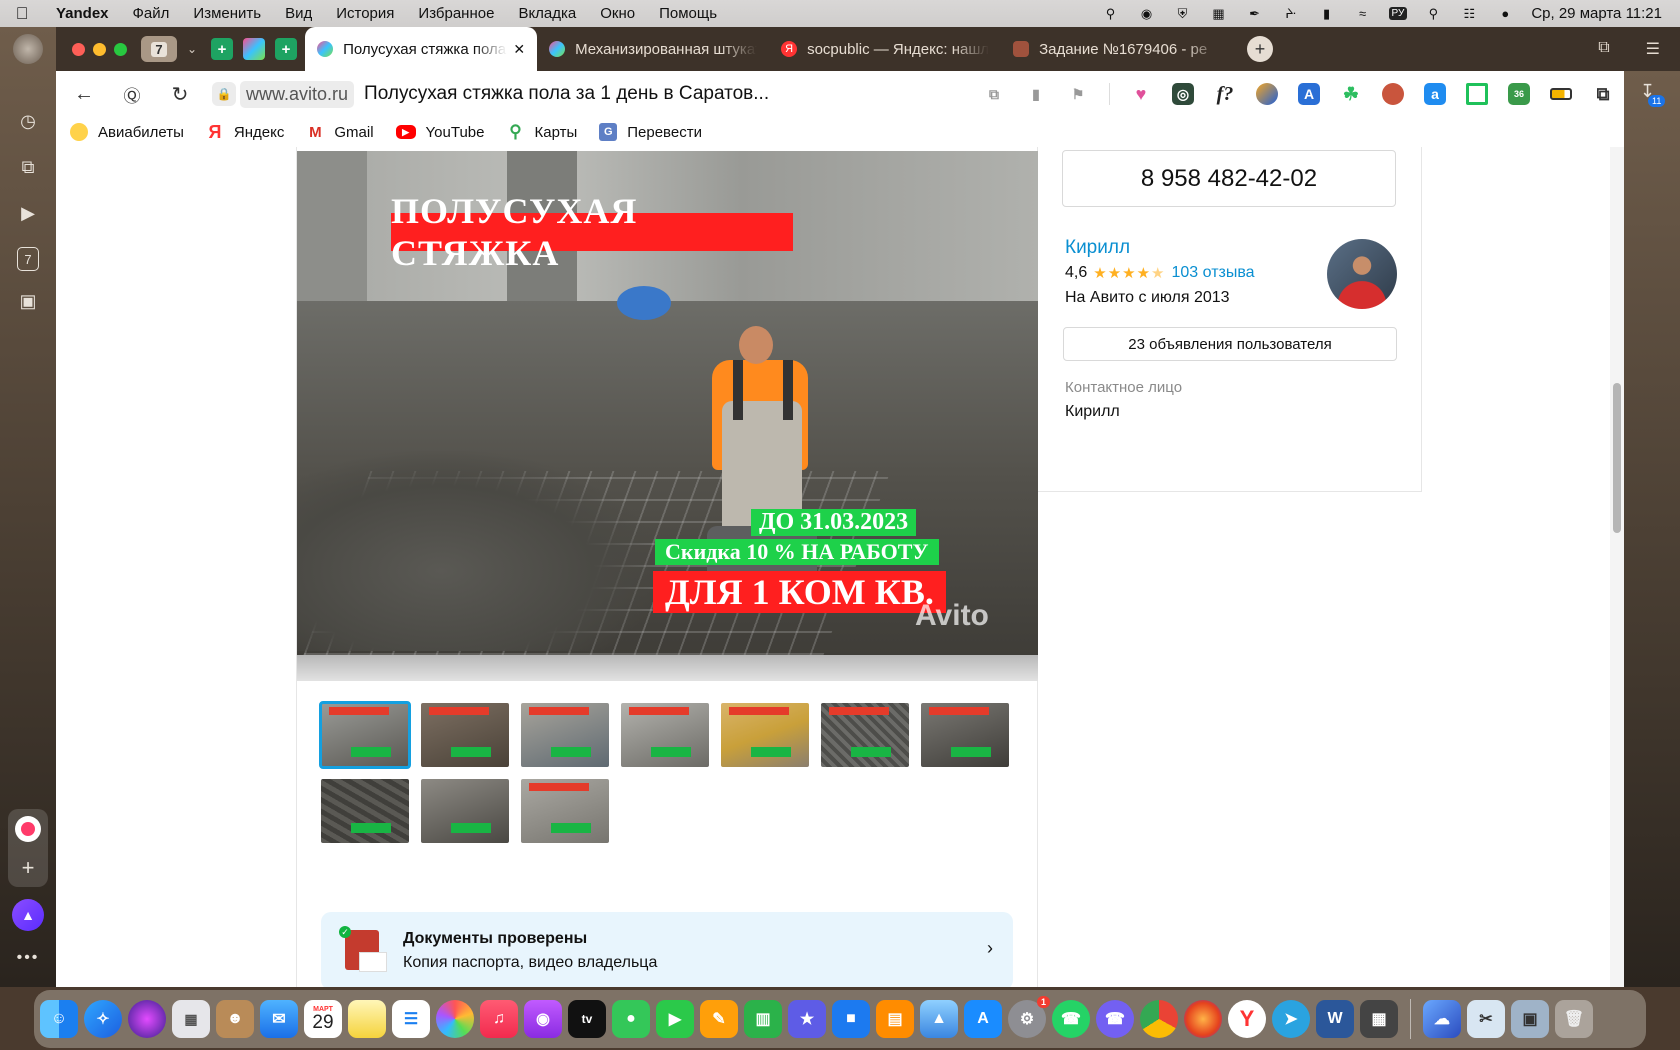 Image resolution: width=1680 pixels, height=1050 pixels. What do you see at coordinates (1561, 94) in the screenshot?
I see `battery-extension-icon` at bounding box center [1561, 94].